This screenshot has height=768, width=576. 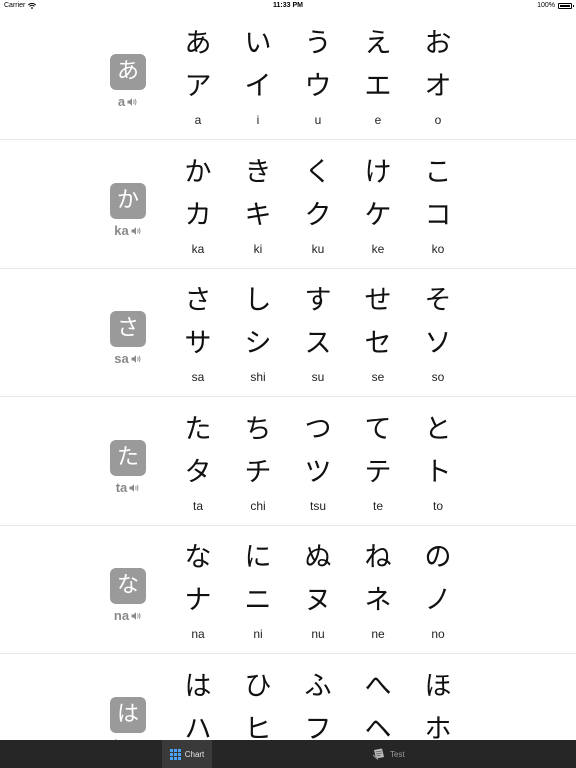 What do you see at coordinates (198, 87) in the screenshot?
I see `cell-kata: ア` at bounding box center [198, 87].